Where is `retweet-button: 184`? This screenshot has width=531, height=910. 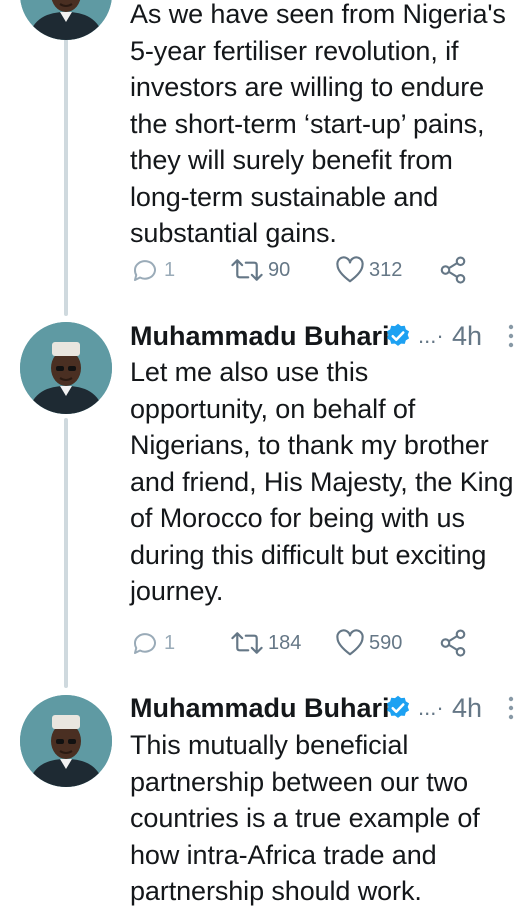 retweet-button: 184 is located at coordinates (265, 643).